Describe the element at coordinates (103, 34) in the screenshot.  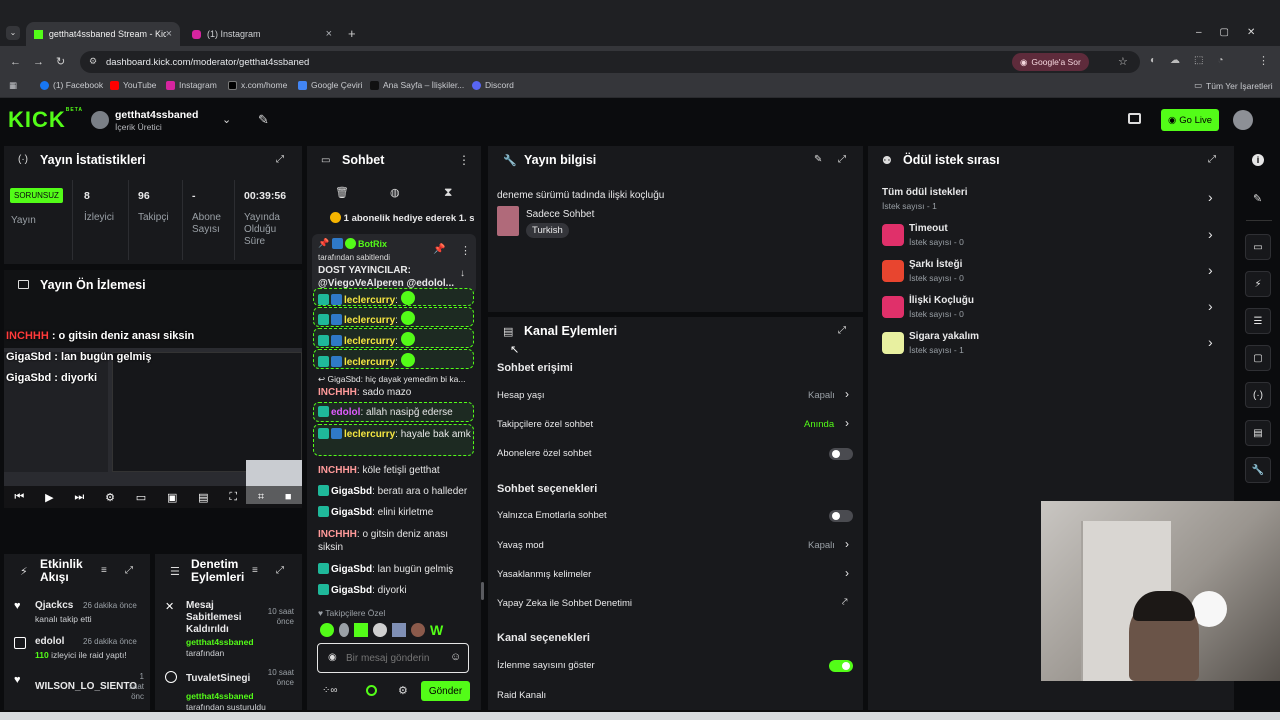
I see `tab-kick: getthat4ssbaned Stream - Kick ×` at that location.